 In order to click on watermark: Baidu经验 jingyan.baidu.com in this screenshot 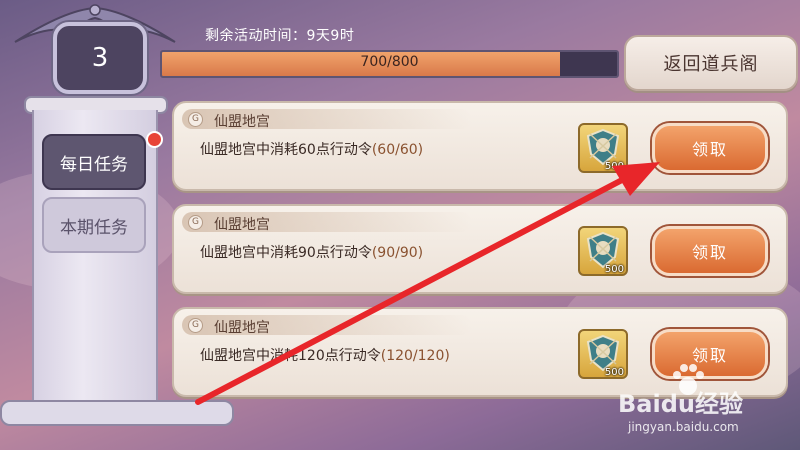, I will do `click(693, 405)`.